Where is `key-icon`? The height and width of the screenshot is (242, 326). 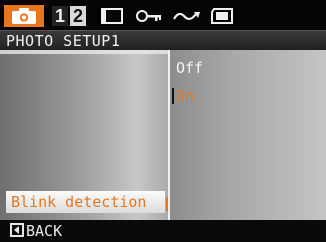 key-icon is located at coordinates (148, 16).